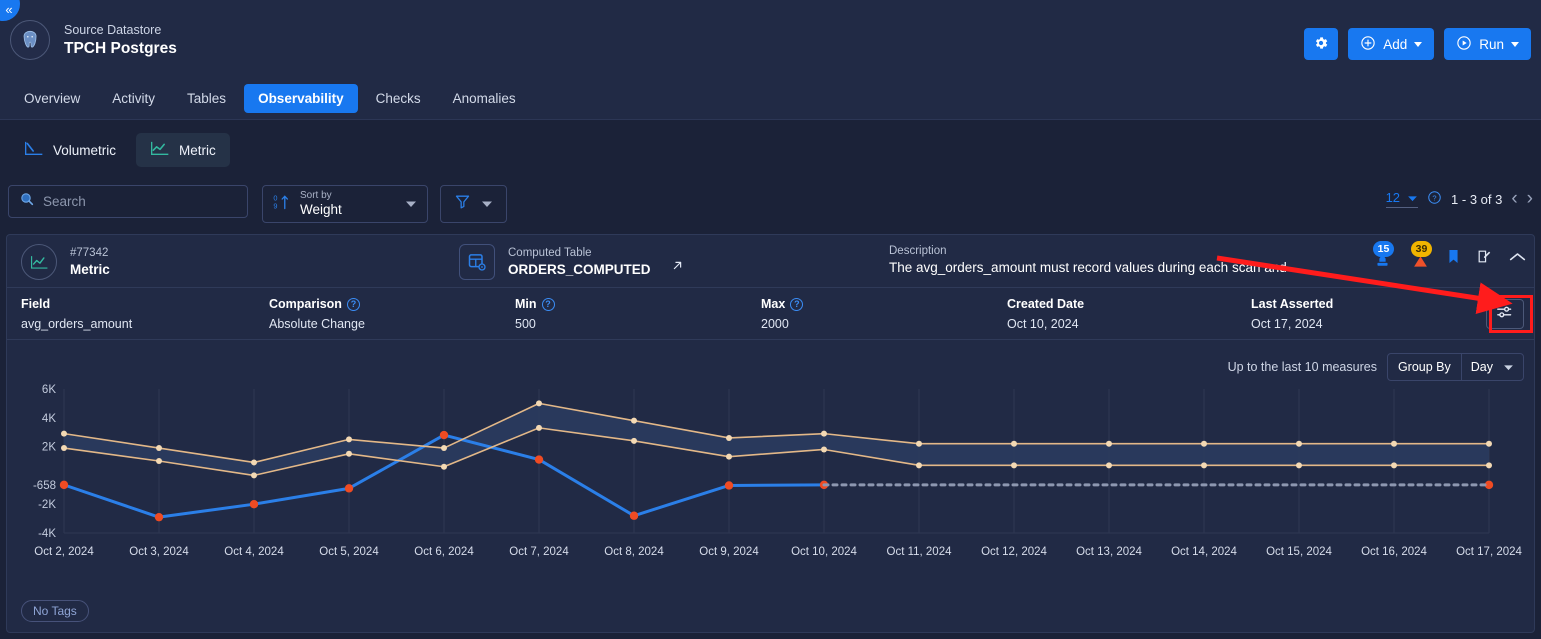 Image resolution: width=1541 pixels, height=639 pixels. I want to click on search-box, so click(128, 201).